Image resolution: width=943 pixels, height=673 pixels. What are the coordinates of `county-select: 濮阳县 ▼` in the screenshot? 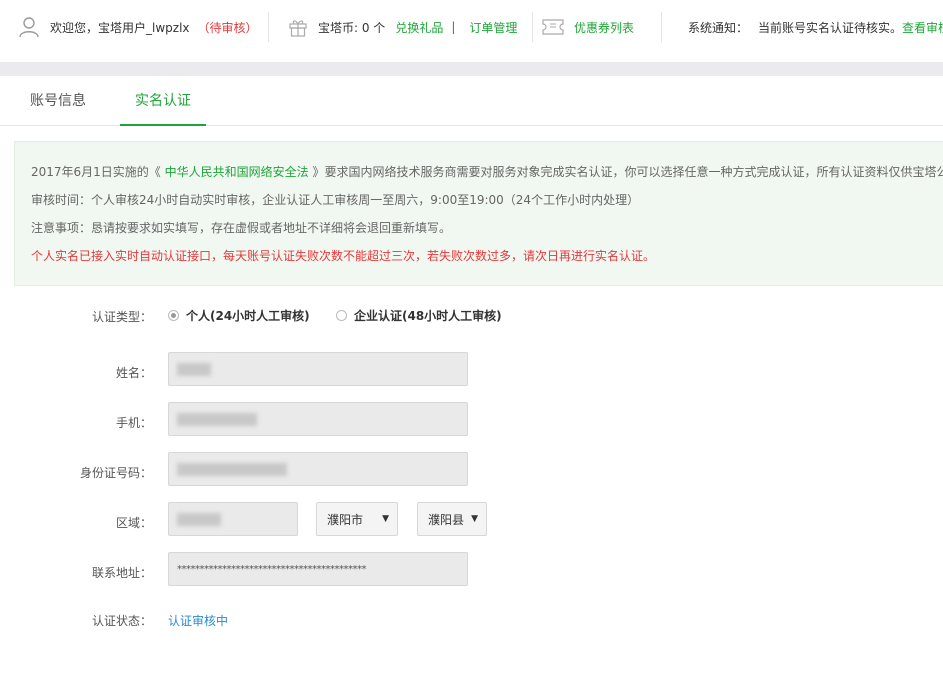 It's located at (452, 519).